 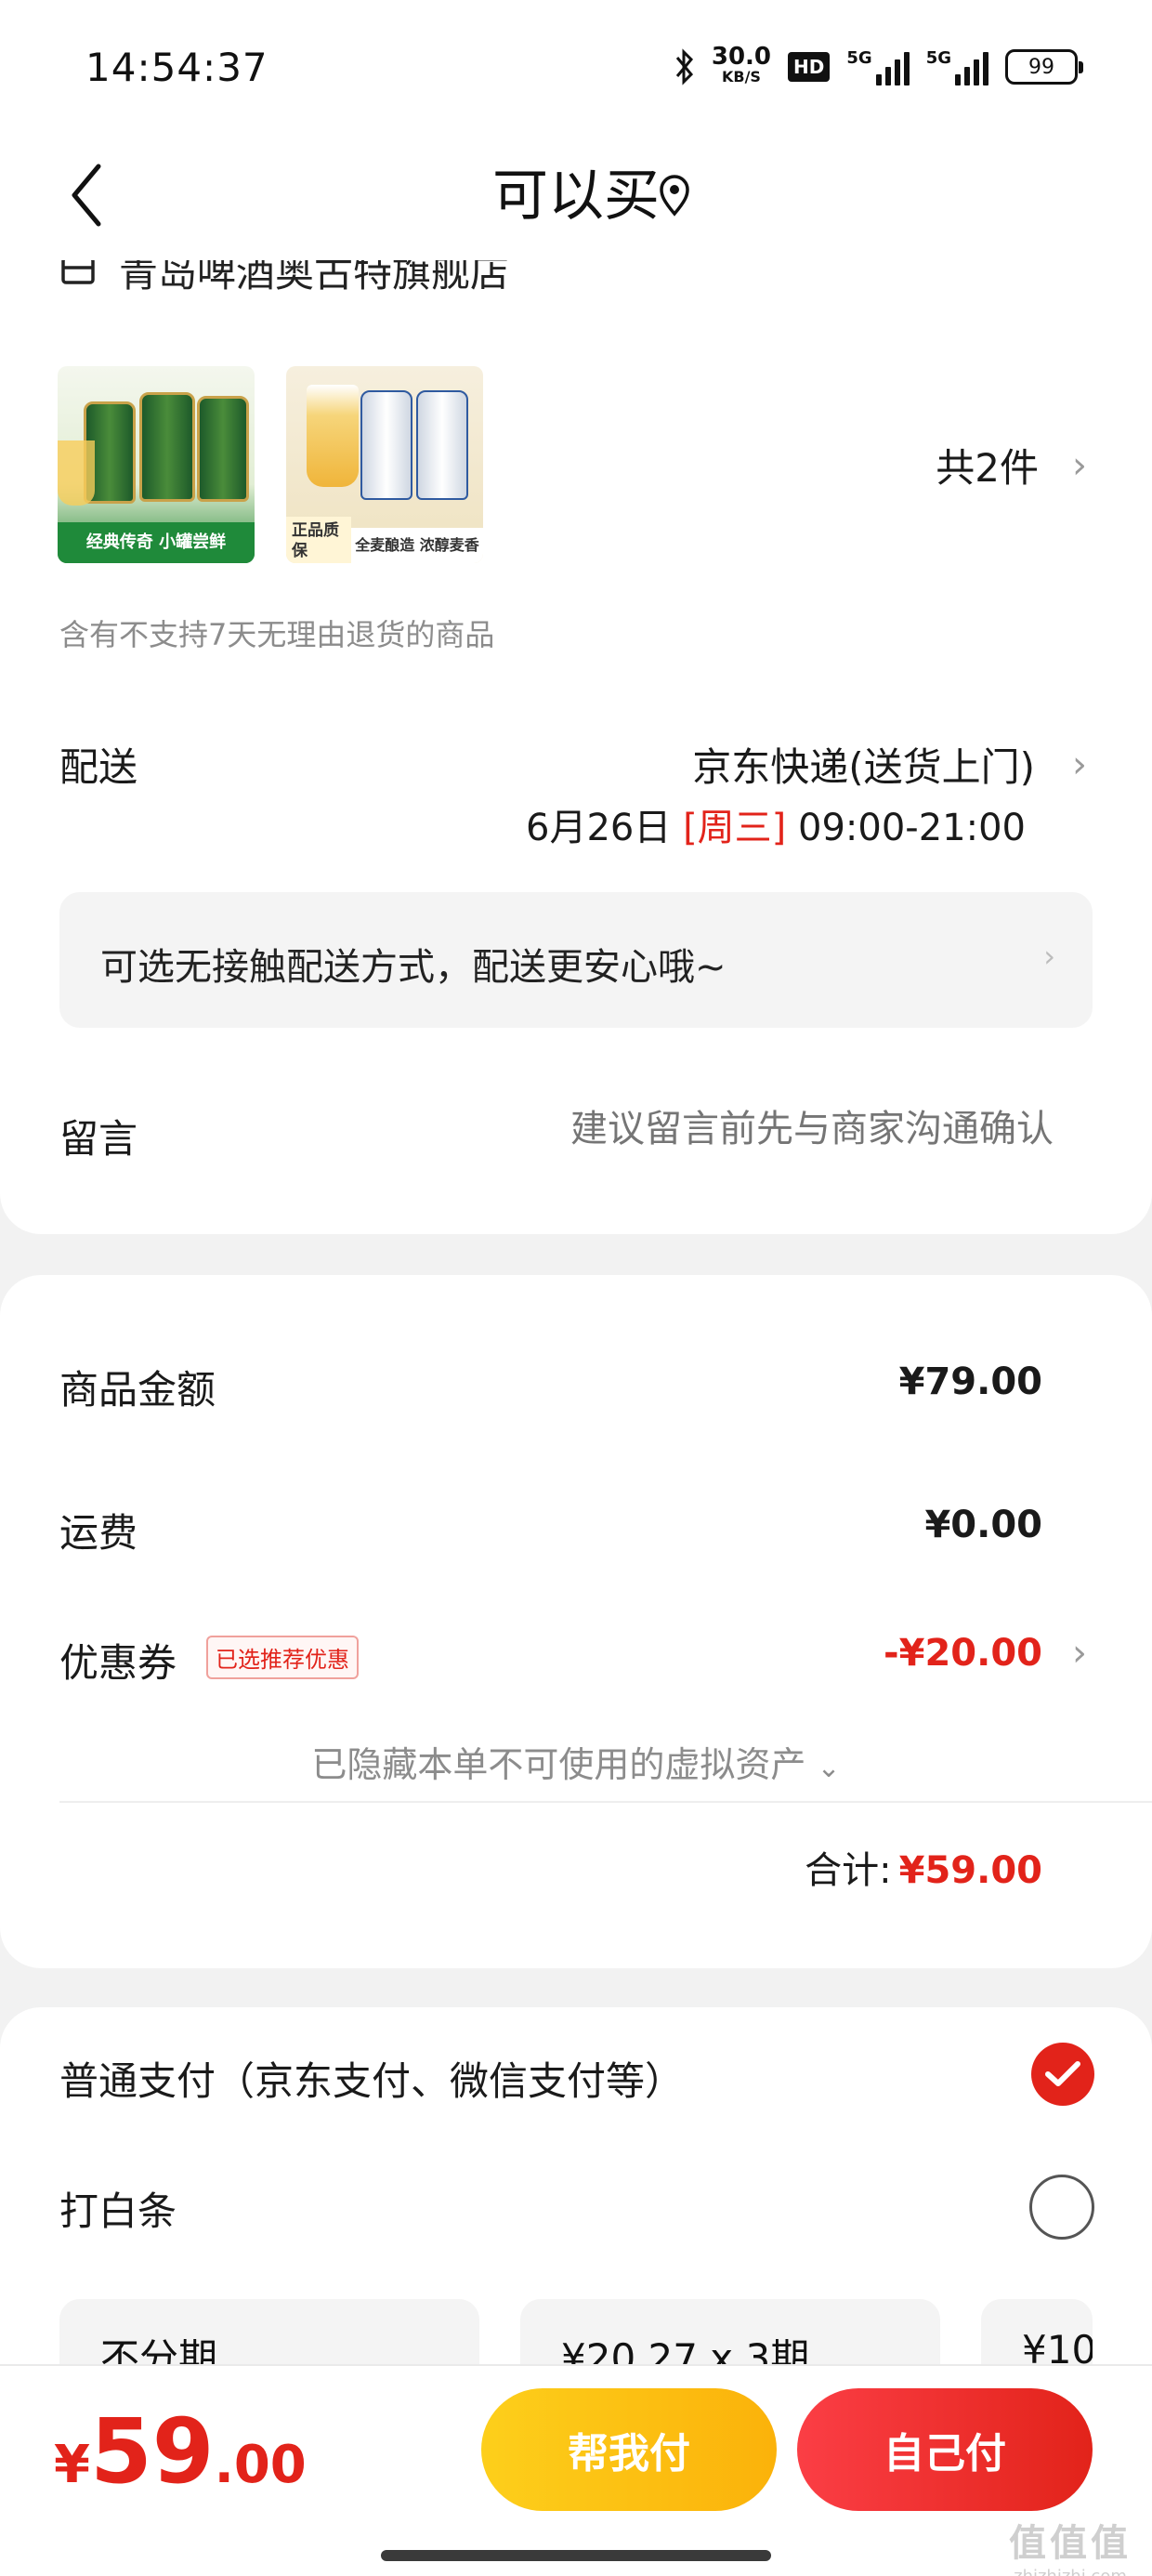 I want to click on status-time: 14:54:37, so click(x=176, y=67).